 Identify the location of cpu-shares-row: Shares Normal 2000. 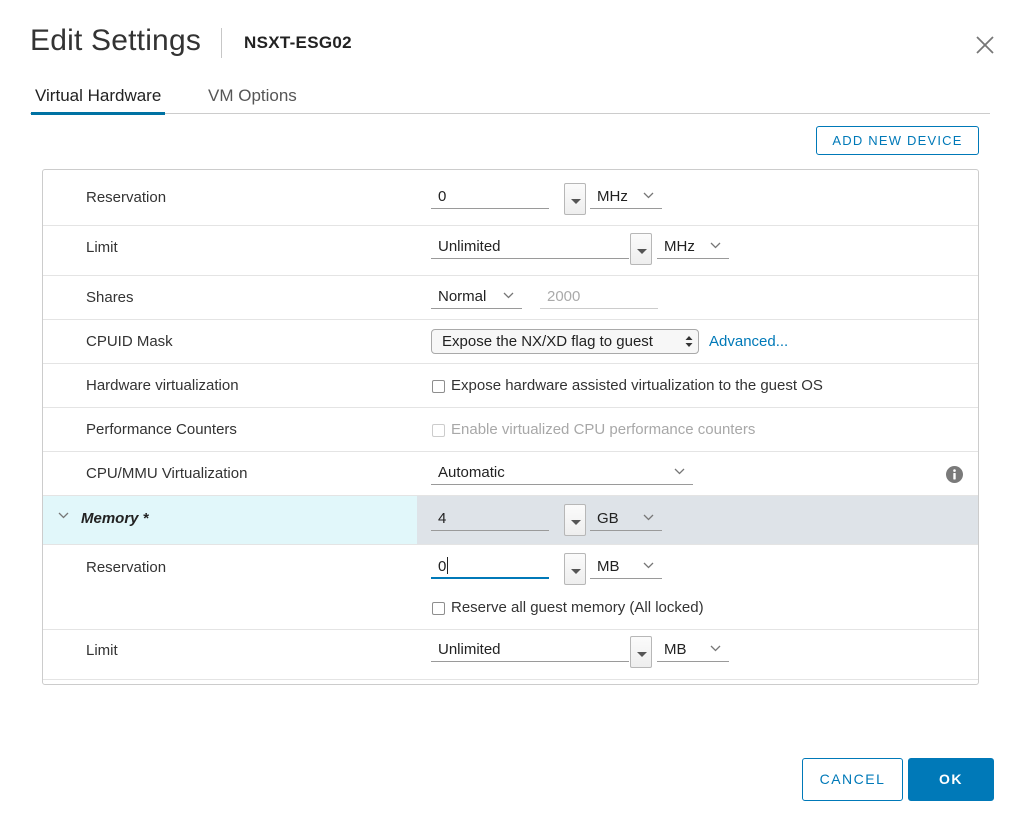
(510, 298).